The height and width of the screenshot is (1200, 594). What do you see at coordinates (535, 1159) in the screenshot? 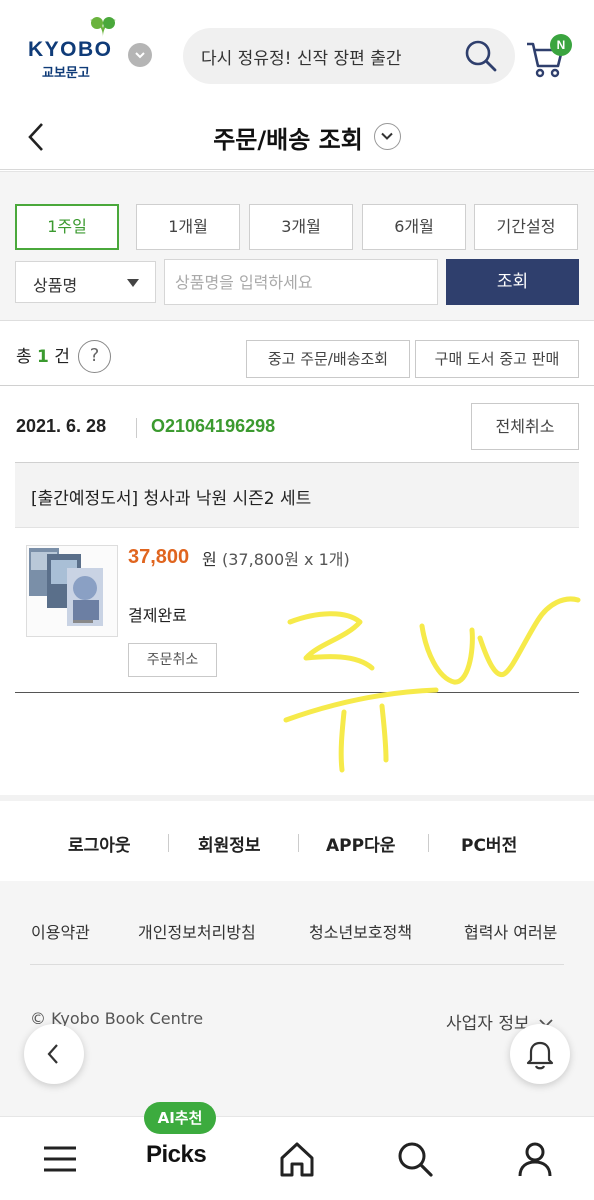
I see `user-icon` at bounding box center [535, 1159].